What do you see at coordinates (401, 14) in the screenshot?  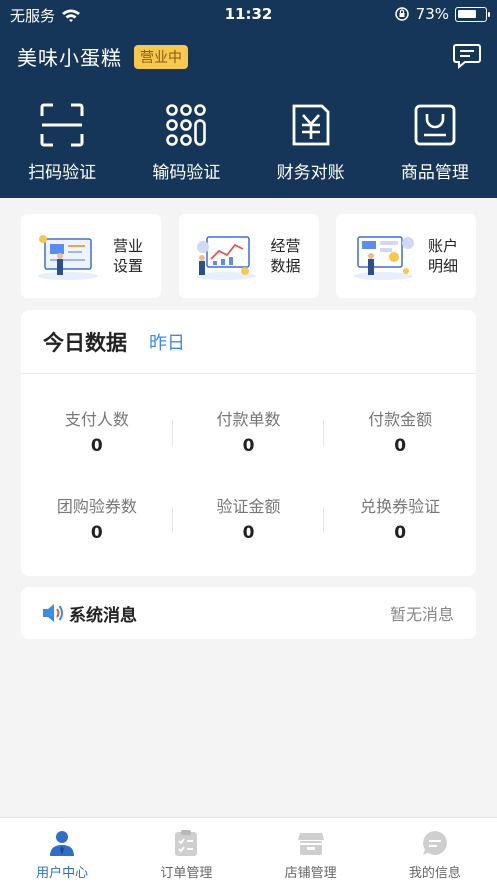 I see `orientation-lock-icon` at bounding box center [401, 14].